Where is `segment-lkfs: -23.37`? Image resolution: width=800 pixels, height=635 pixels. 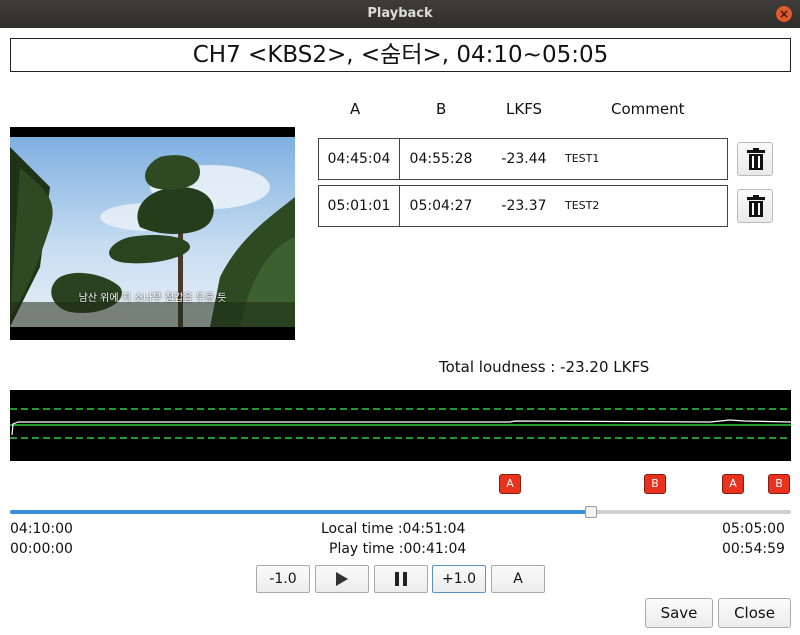 segment-lkfs: -23.37 is located at coordinates (524, 206).